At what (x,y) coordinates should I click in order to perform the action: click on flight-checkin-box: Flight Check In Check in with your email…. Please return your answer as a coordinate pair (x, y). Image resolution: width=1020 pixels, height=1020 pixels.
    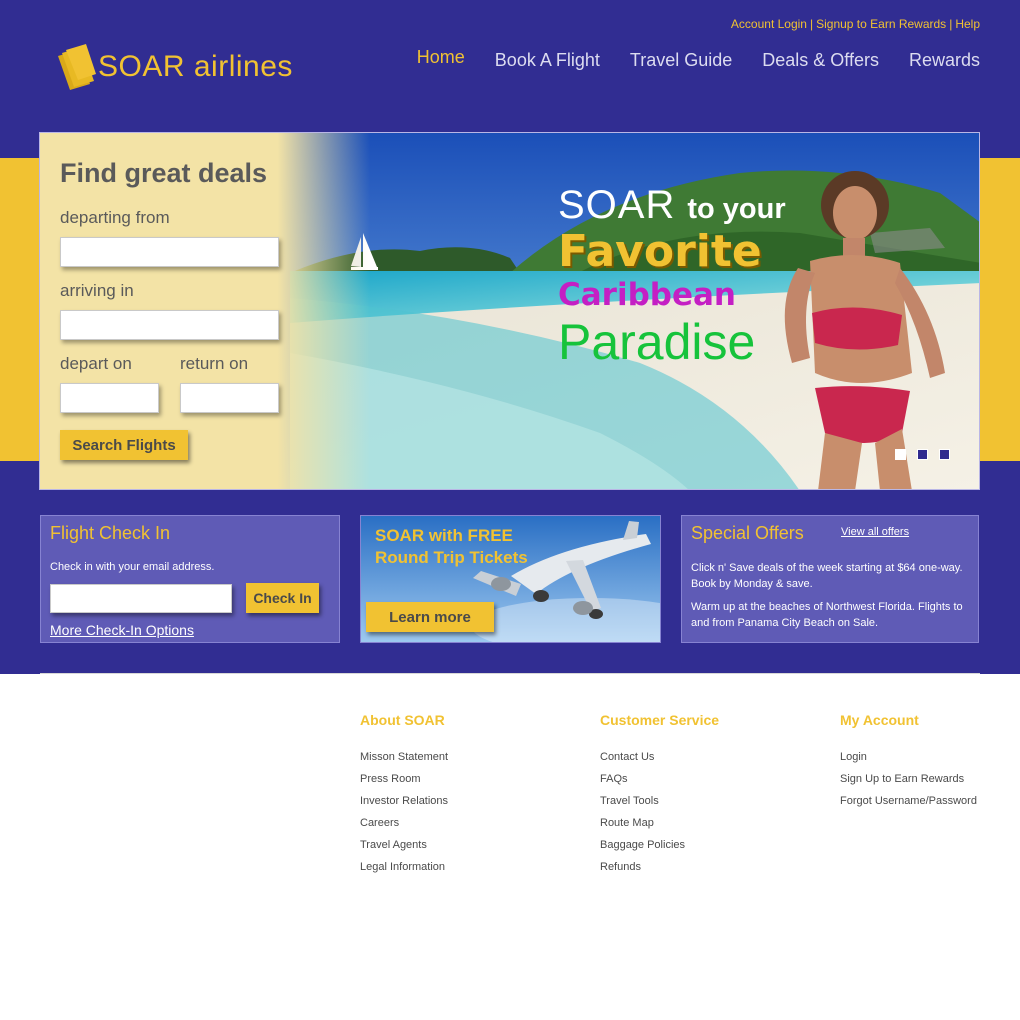
    Looking at the image, I should click on (190, 579).